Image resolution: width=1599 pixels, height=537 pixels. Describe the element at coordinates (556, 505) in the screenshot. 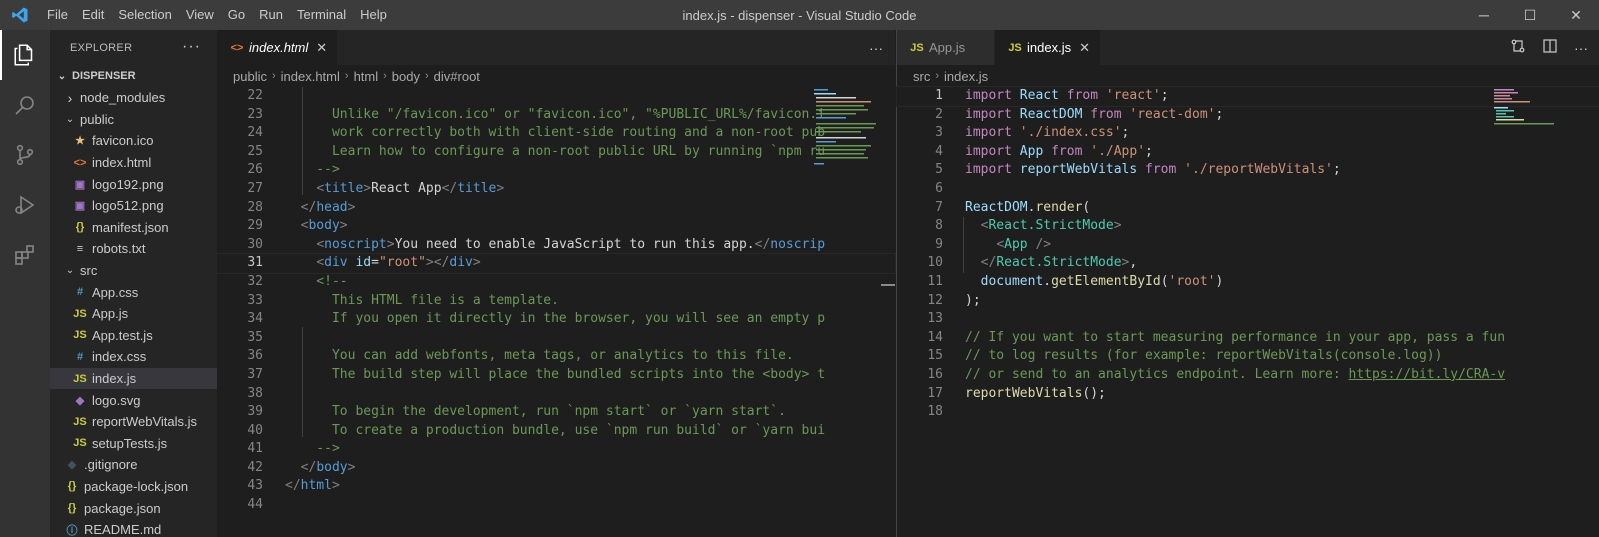

I see `code-line: 44` at that location.